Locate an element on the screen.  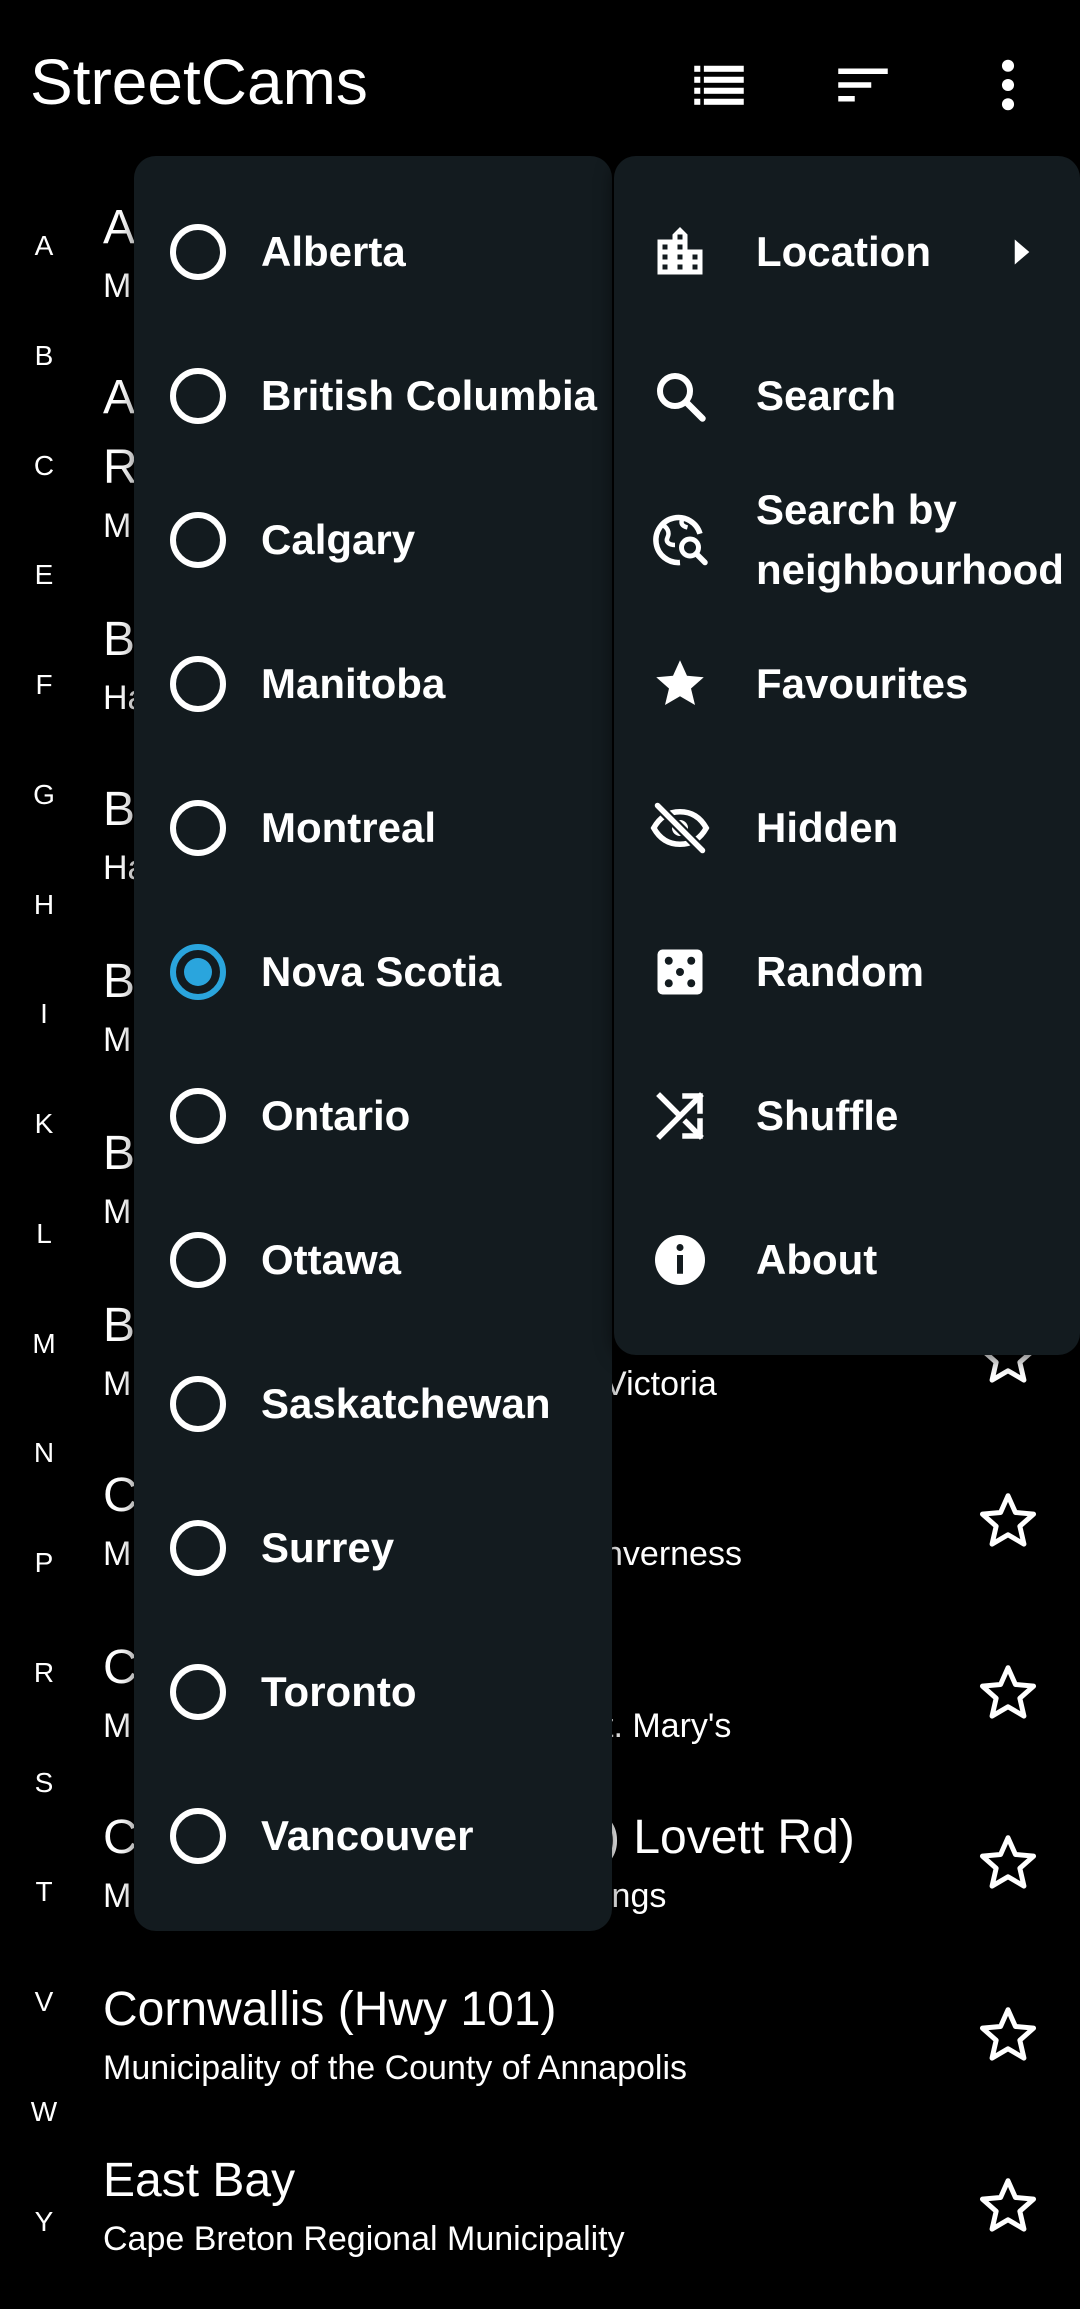
camera-title: Cornwallis (Hwy 101) is located at coordinates (330, 2009).